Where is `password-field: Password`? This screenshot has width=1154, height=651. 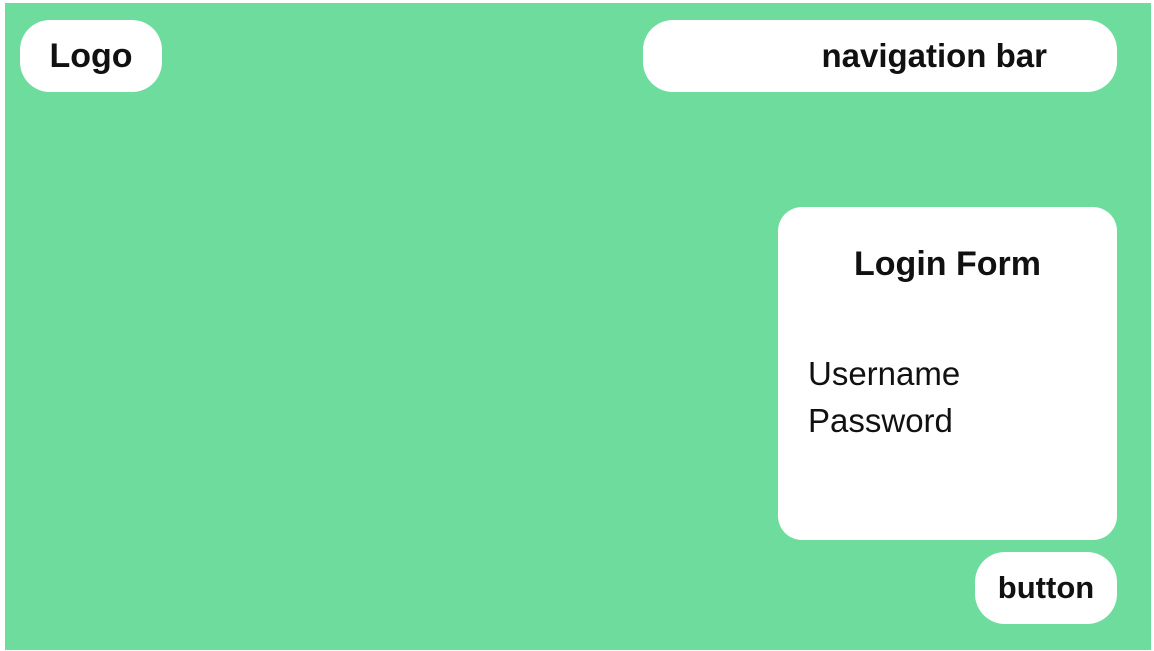
password-field: Password is located at coordinates (880, 420).